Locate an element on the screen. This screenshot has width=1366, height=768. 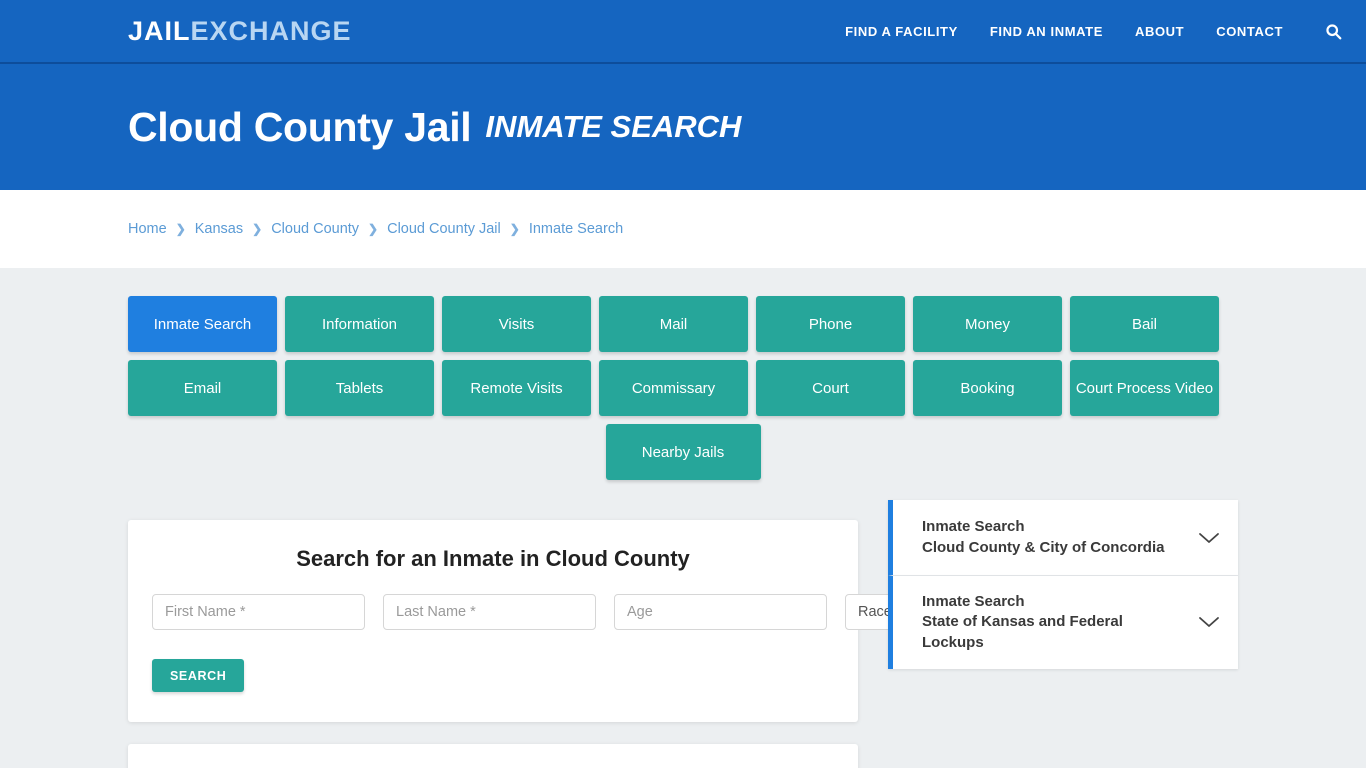
search-form-row: Race is located at coordinates (578, 612).